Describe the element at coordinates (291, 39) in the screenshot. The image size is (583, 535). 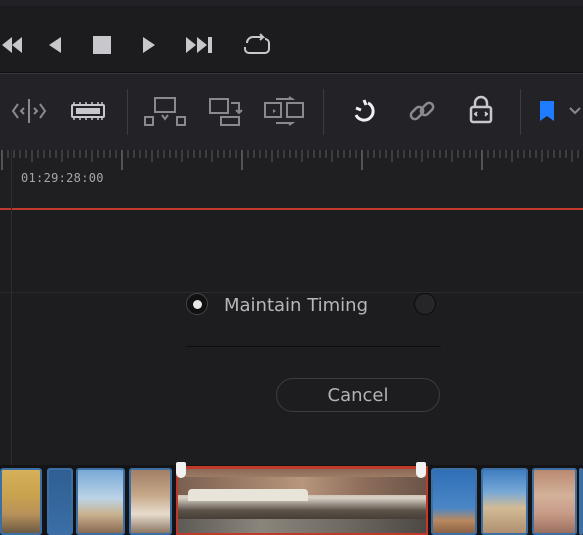
I see `transport-bar` at that location.